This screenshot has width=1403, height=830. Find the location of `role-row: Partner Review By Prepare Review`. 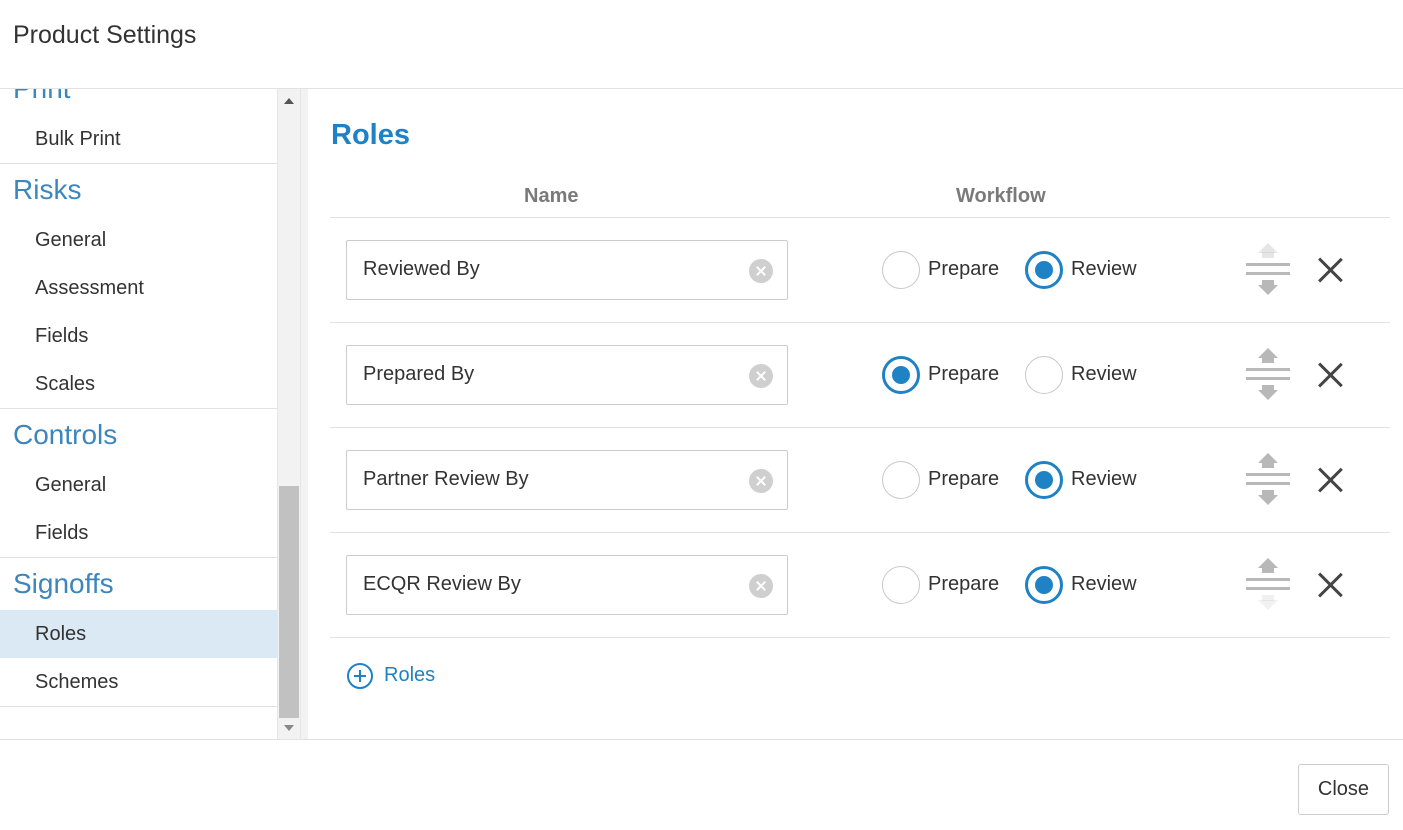

role-row: Partner Review By Prepare Review is located at coordinates (860, 480).